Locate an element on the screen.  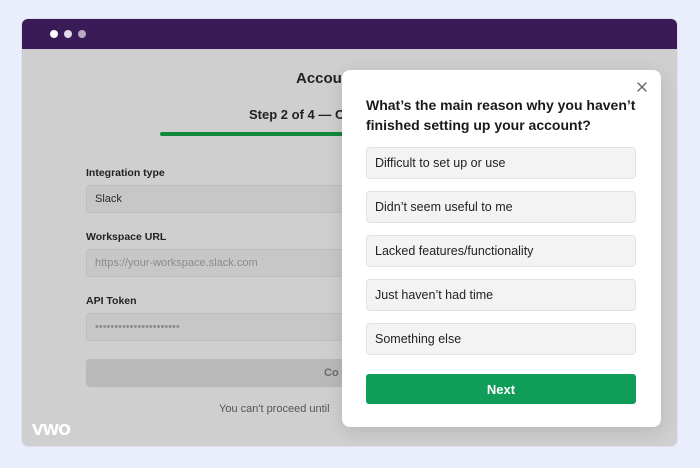
page-title: Accou is located at coordinates (319, 78).